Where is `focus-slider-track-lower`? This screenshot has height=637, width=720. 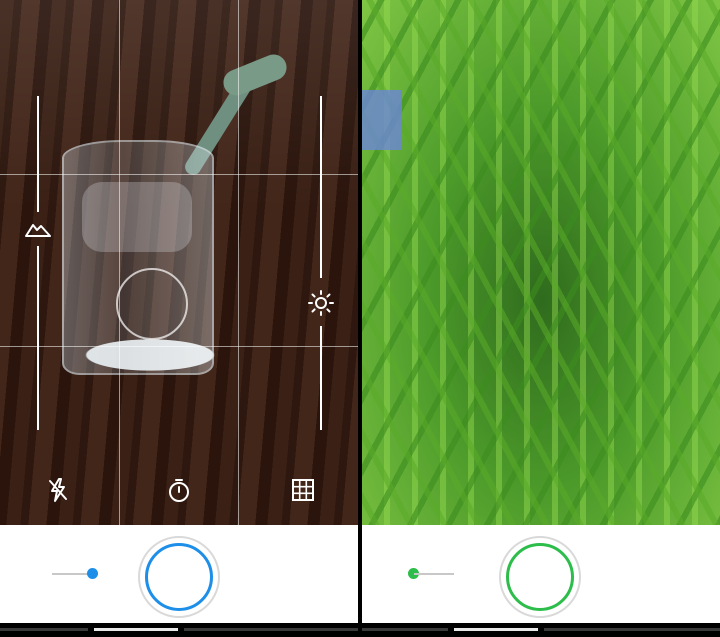
focus-slider-track-lower is located at coordinates (38, 338).